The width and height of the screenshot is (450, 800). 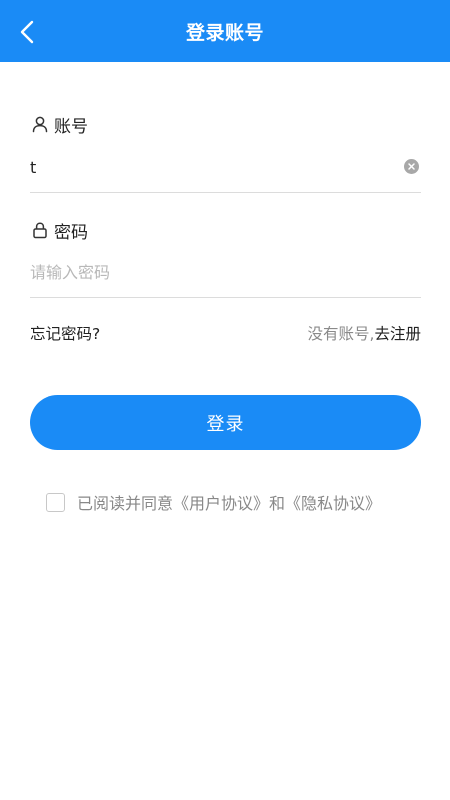 What do you see at coordinates (397, 334) in the screenshot?
I see `register-link: 去注册` at bounding box center [397, 334].